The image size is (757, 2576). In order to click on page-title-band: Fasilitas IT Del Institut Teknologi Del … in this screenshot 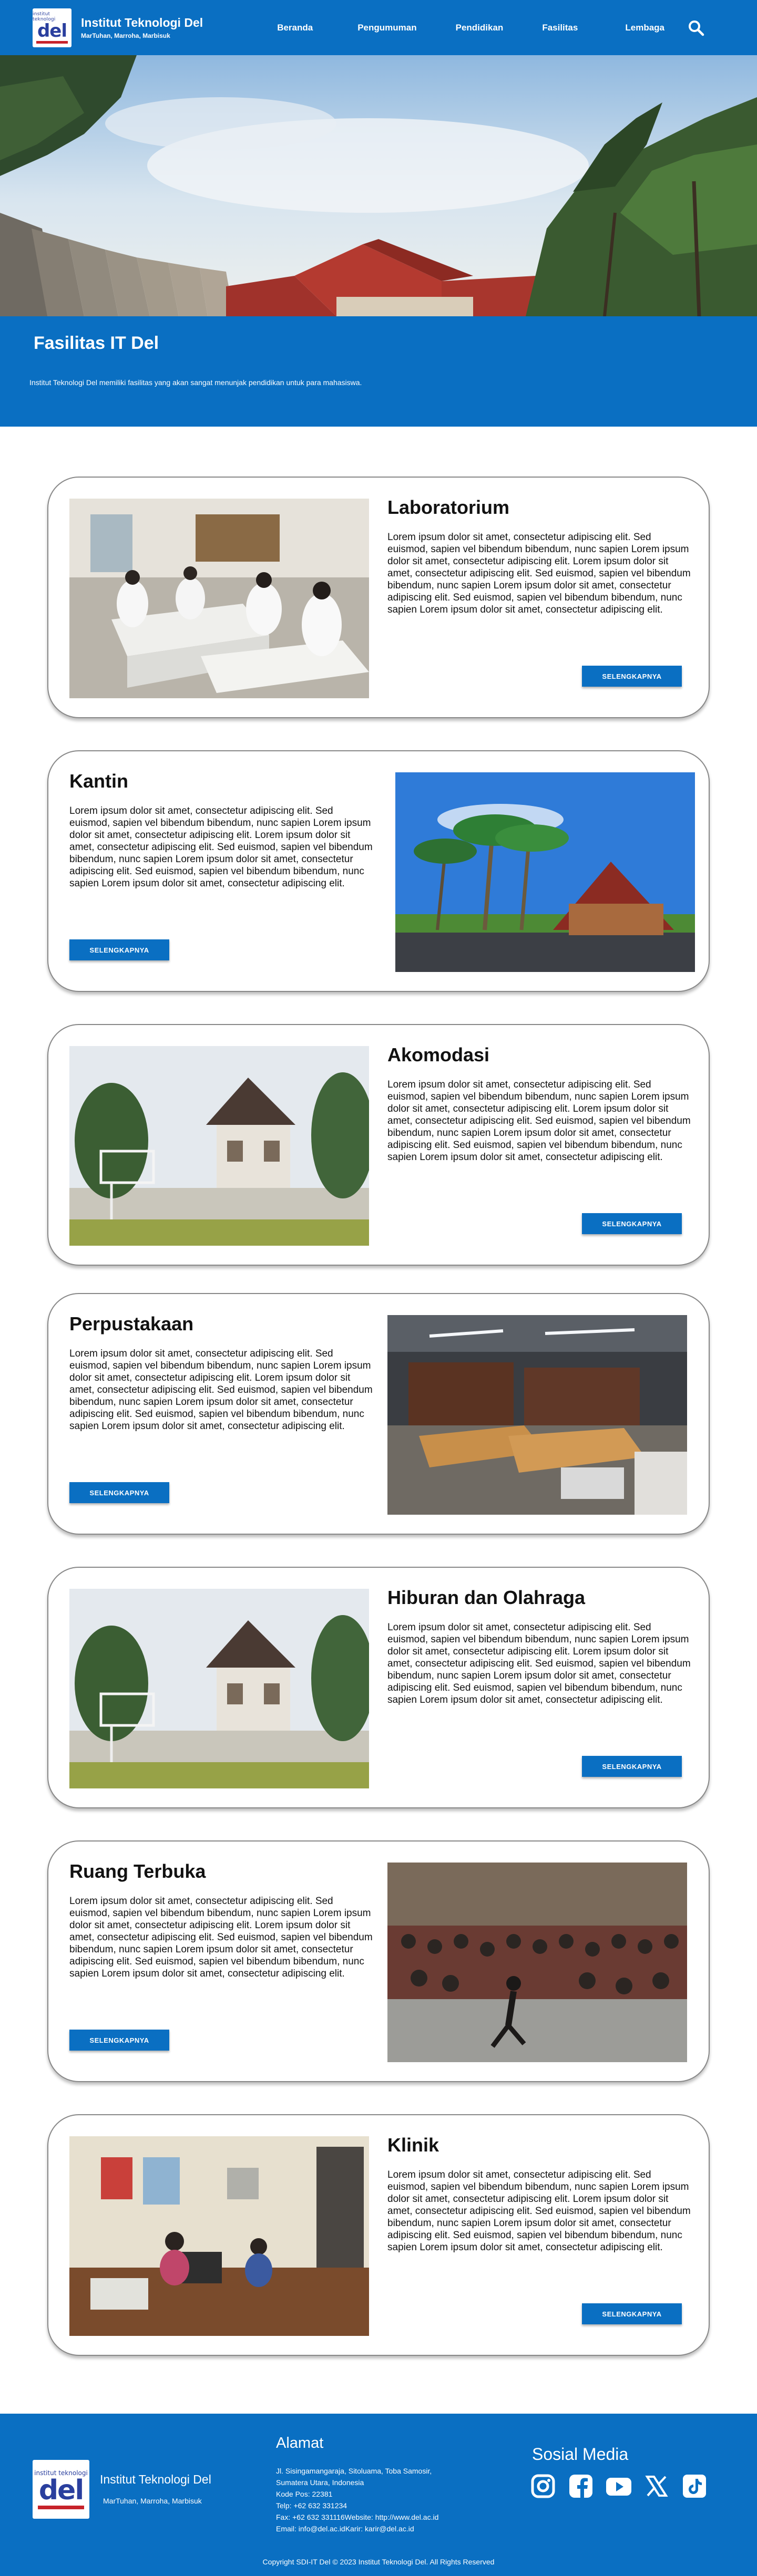, I will do `click(378, 371)`.